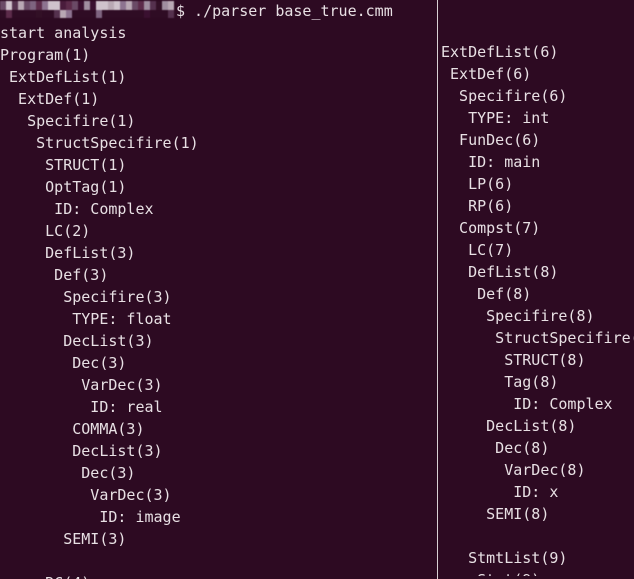  What do you see at coordinates (45, 55) in the screenshot?
I see `output-line: Program(1)` at bounding box center [45, 55].